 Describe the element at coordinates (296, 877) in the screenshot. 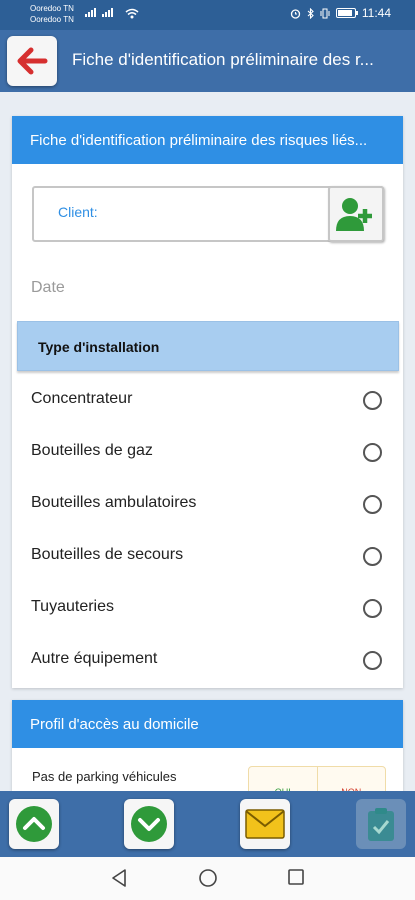

I see `nav-recents-icon` at that location.